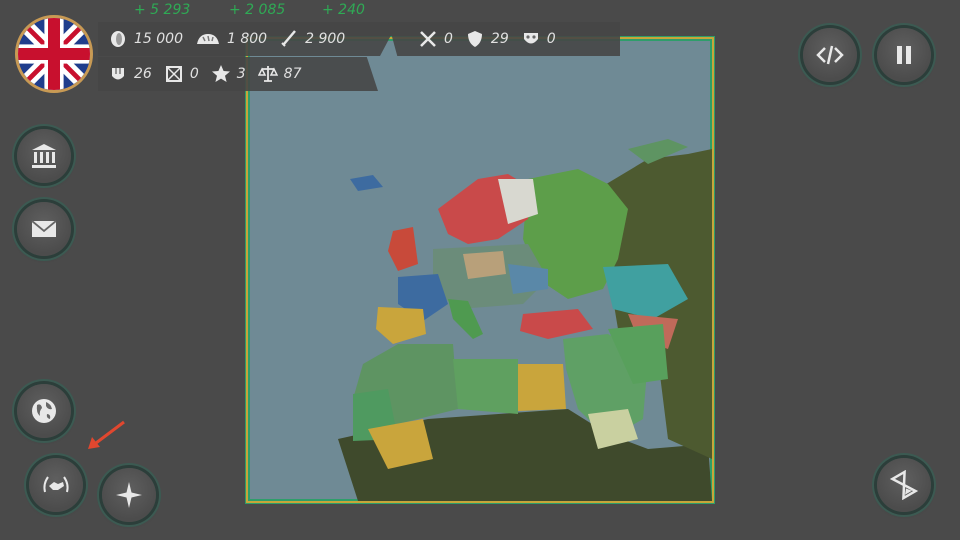 Image resolution: width=960 pixels, height=540 pixels. I want to click on territory-germany, so click(484, 265).